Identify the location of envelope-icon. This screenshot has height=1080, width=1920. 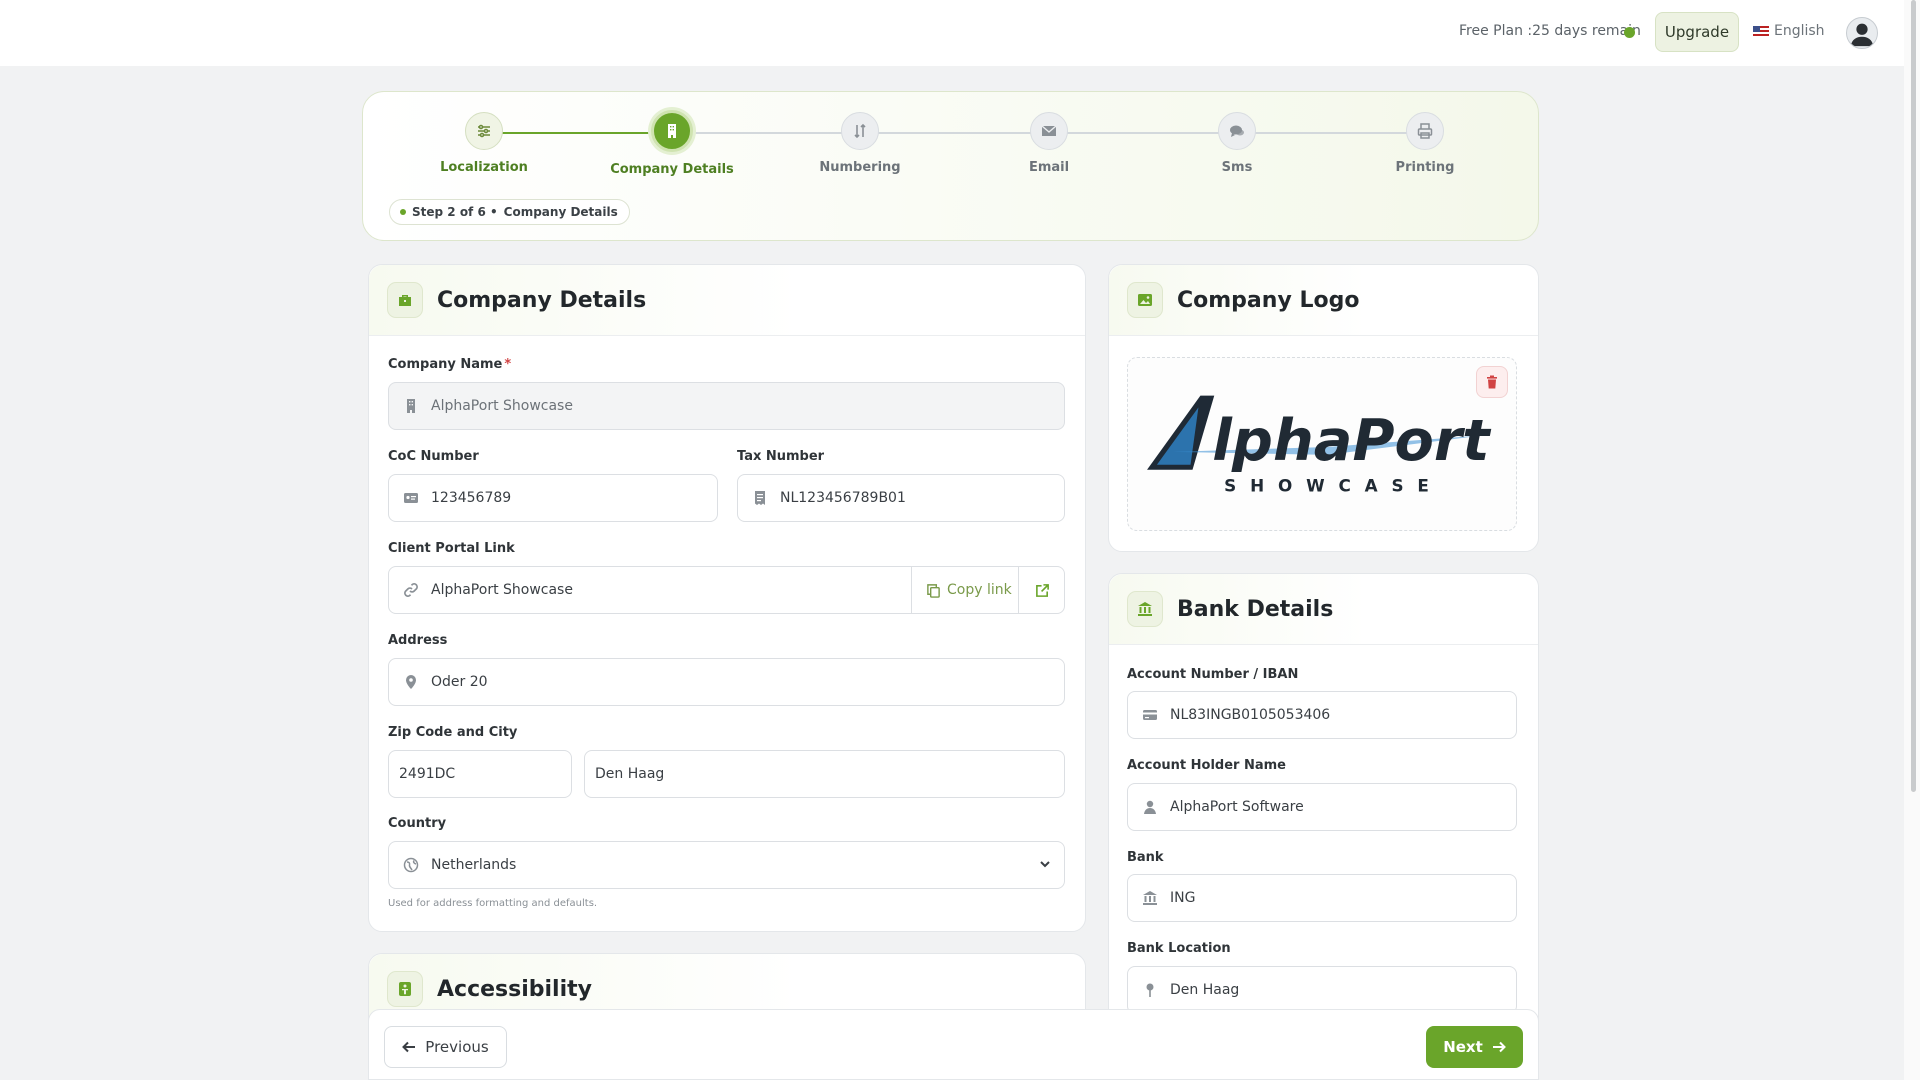
(1049, 131).